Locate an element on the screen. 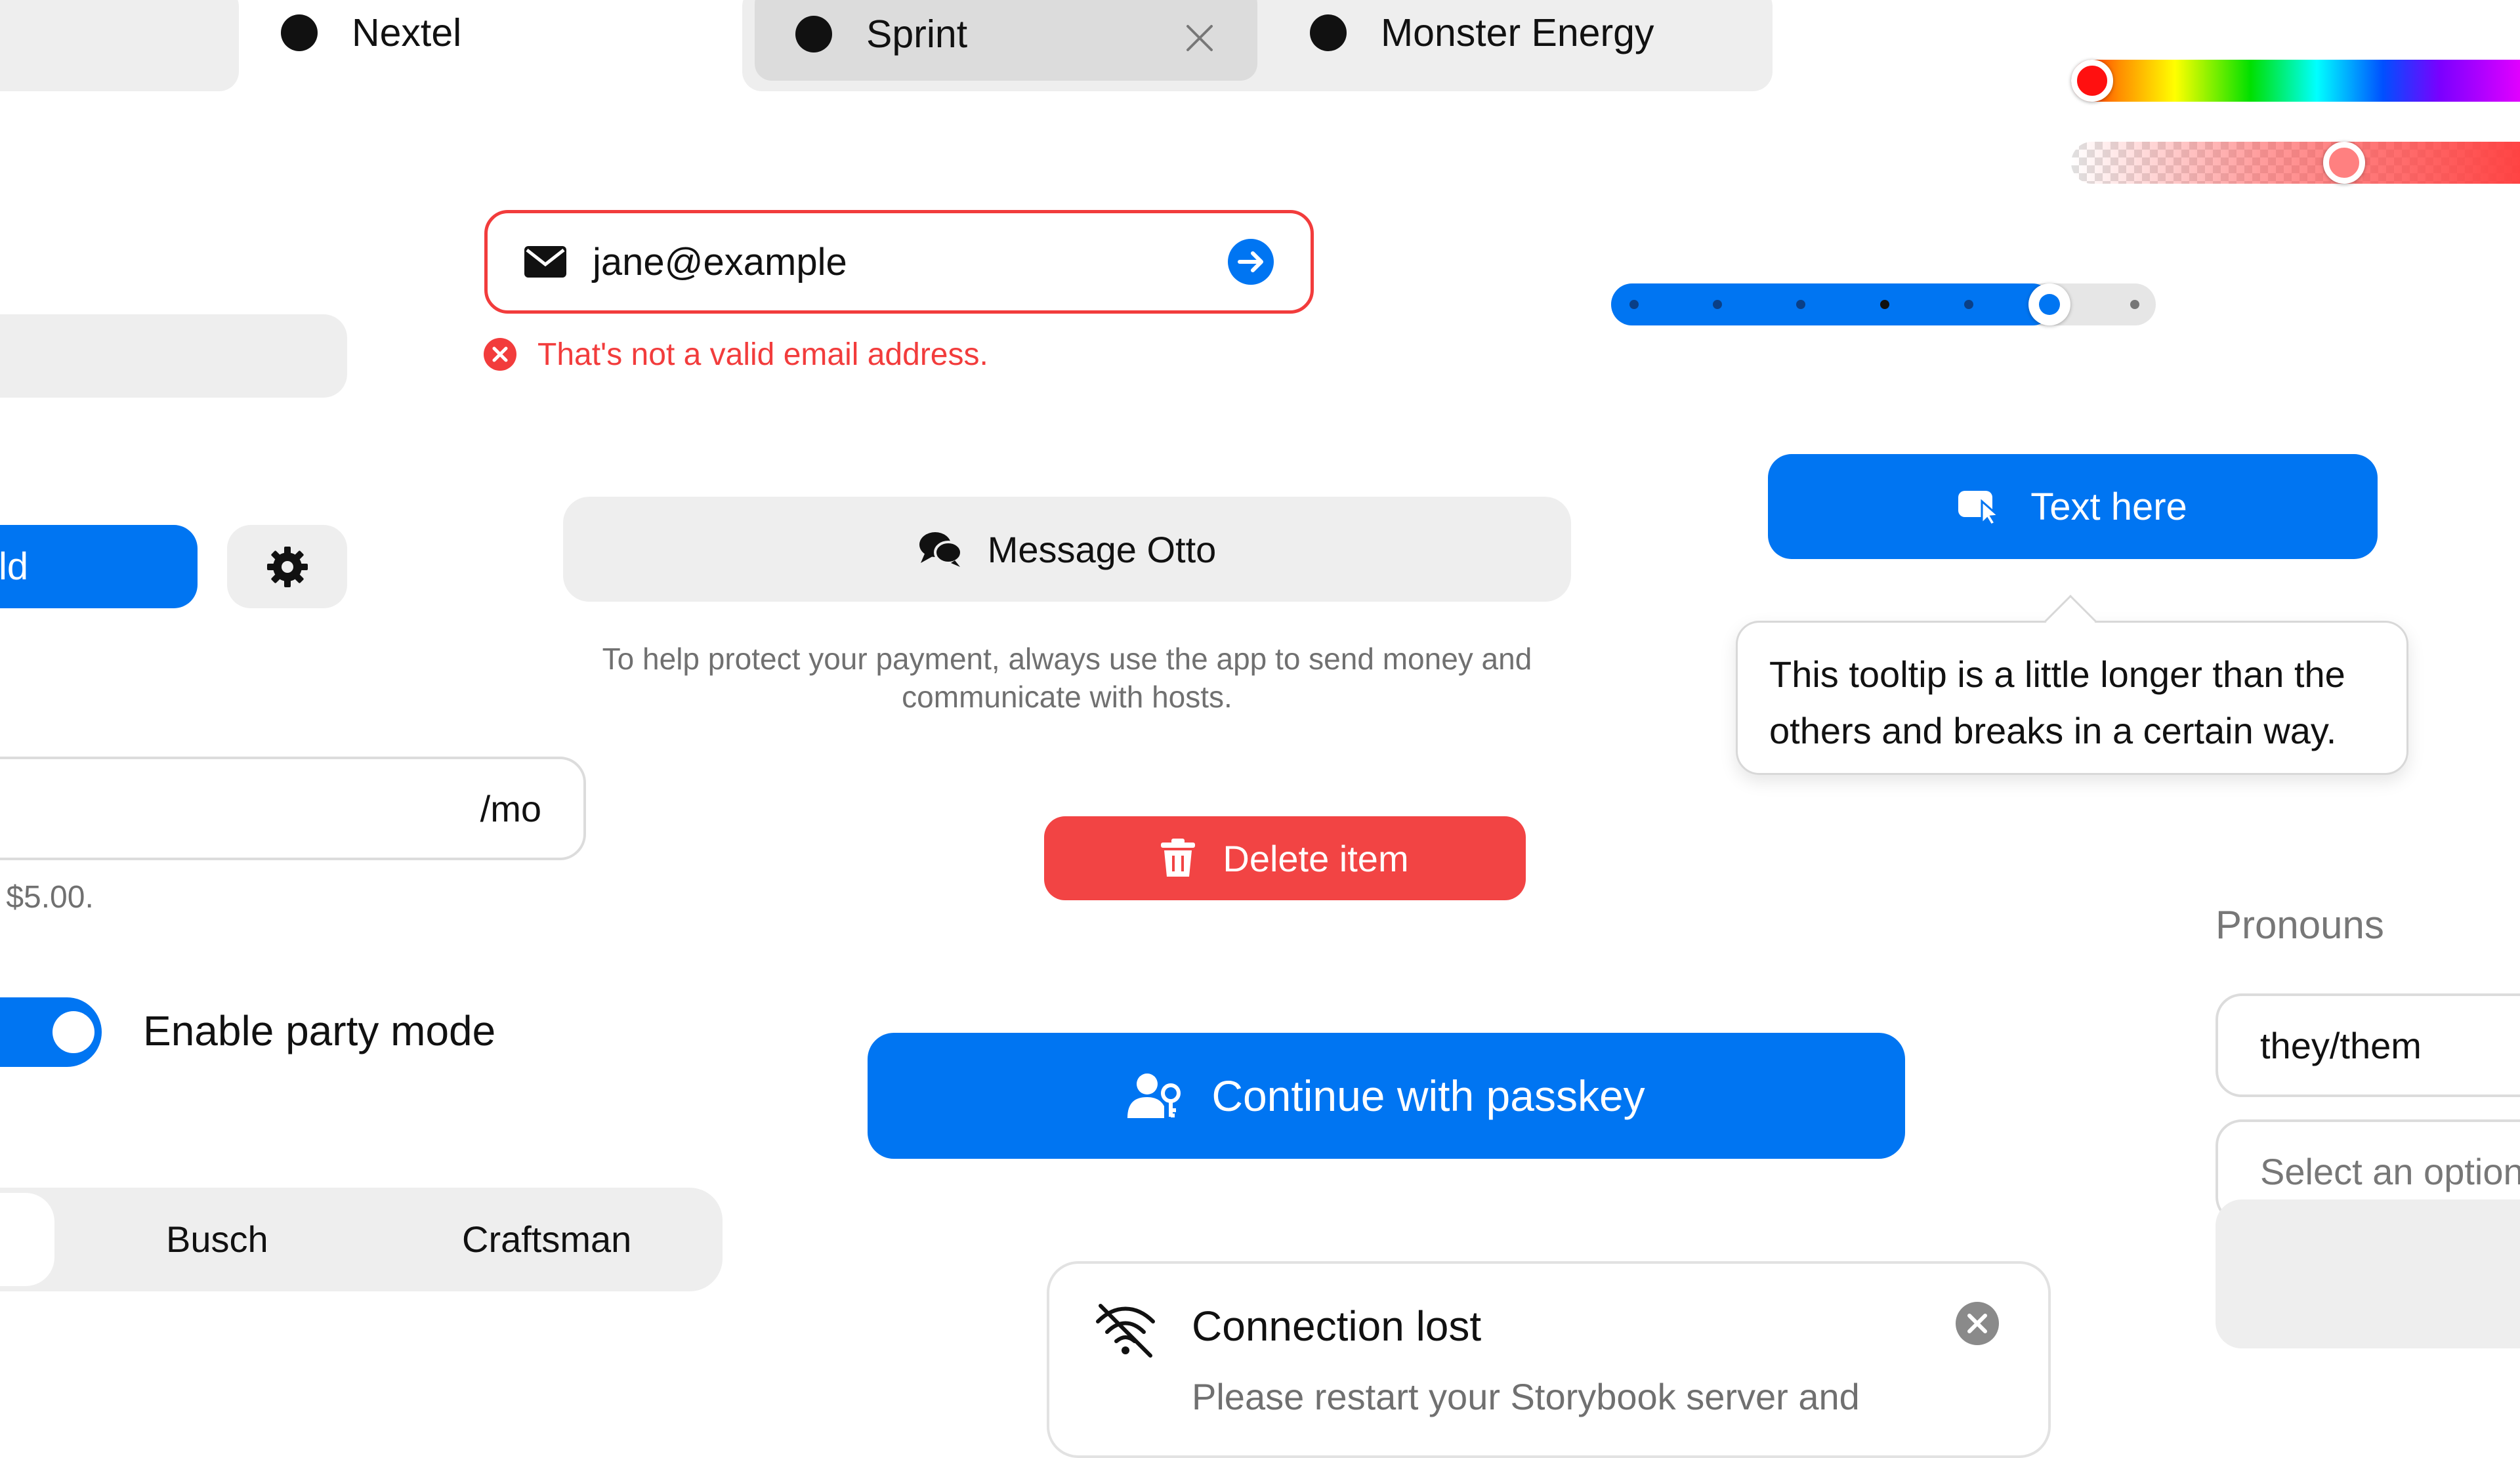 The width and height of the screenshot is (2520, 1458). tooltip-line-1: This tooltip is a little longer than the is located at coordinates (2057, 674).